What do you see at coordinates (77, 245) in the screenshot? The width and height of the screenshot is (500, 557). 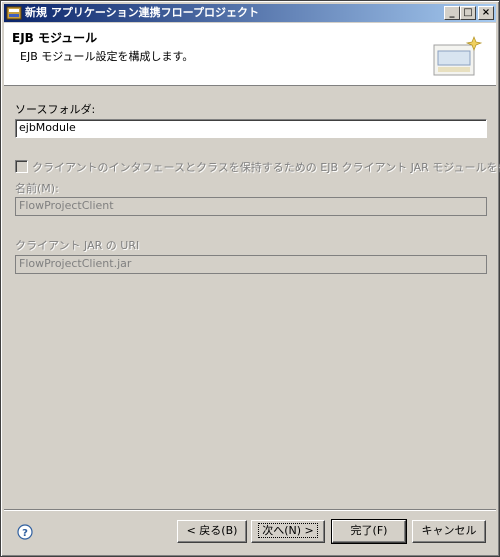 I see `client-uri-label: クライアント JAR の URI` at bounding box center [77, 245].